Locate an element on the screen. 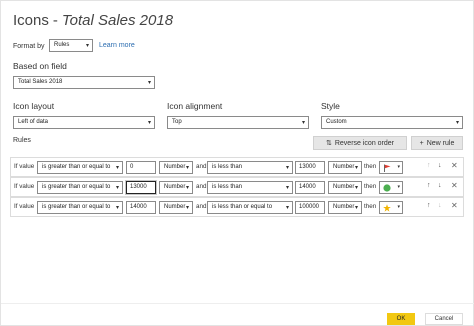 Image resolution: width=474 pixels, height=326 pixels. icon-alignment-value: Top is located at coordinates (177, 122).